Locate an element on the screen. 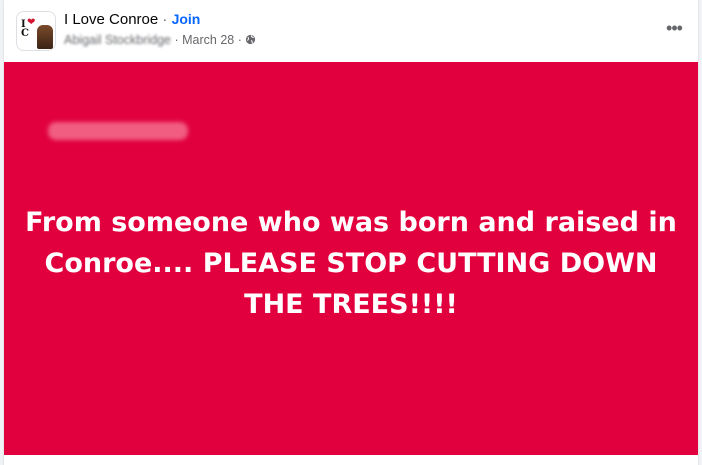 The image size is (702, 465). post-meta: Abigail Stockbridge · March 28 · is located at coordinates (160, 40).